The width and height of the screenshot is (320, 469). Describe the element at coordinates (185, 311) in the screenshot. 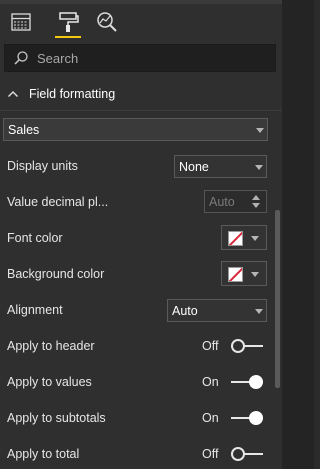

I see `alignment-value: Auto` at that location.